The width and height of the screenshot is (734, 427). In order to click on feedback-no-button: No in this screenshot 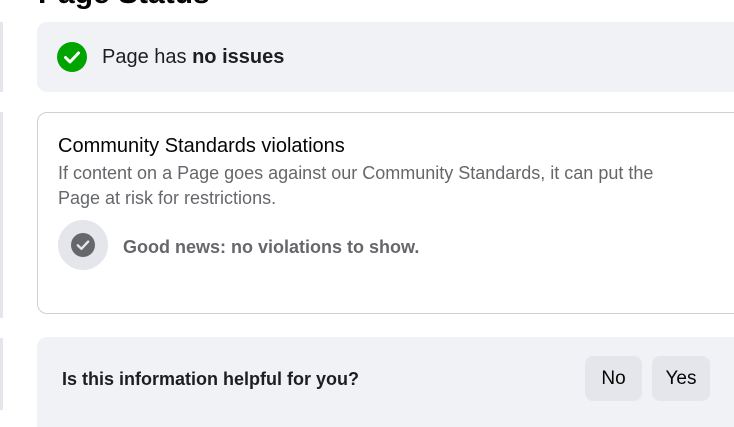, I will do `click(613, 378)`.